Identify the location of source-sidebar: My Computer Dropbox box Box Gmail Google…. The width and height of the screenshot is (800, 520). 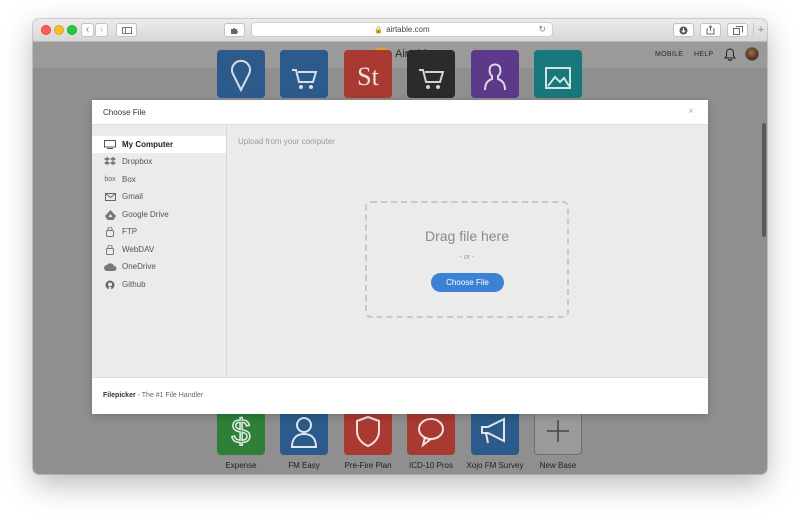
(159, 251).